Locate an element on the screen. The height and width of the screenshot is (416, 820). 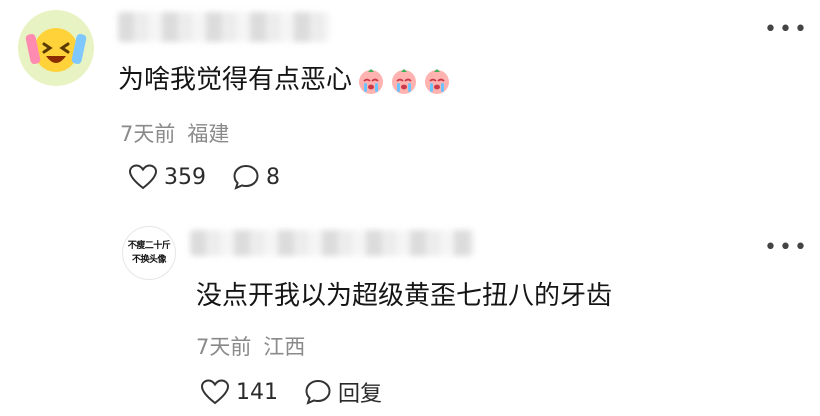
reply-location: 江西 is located at coordinates (284, 347).